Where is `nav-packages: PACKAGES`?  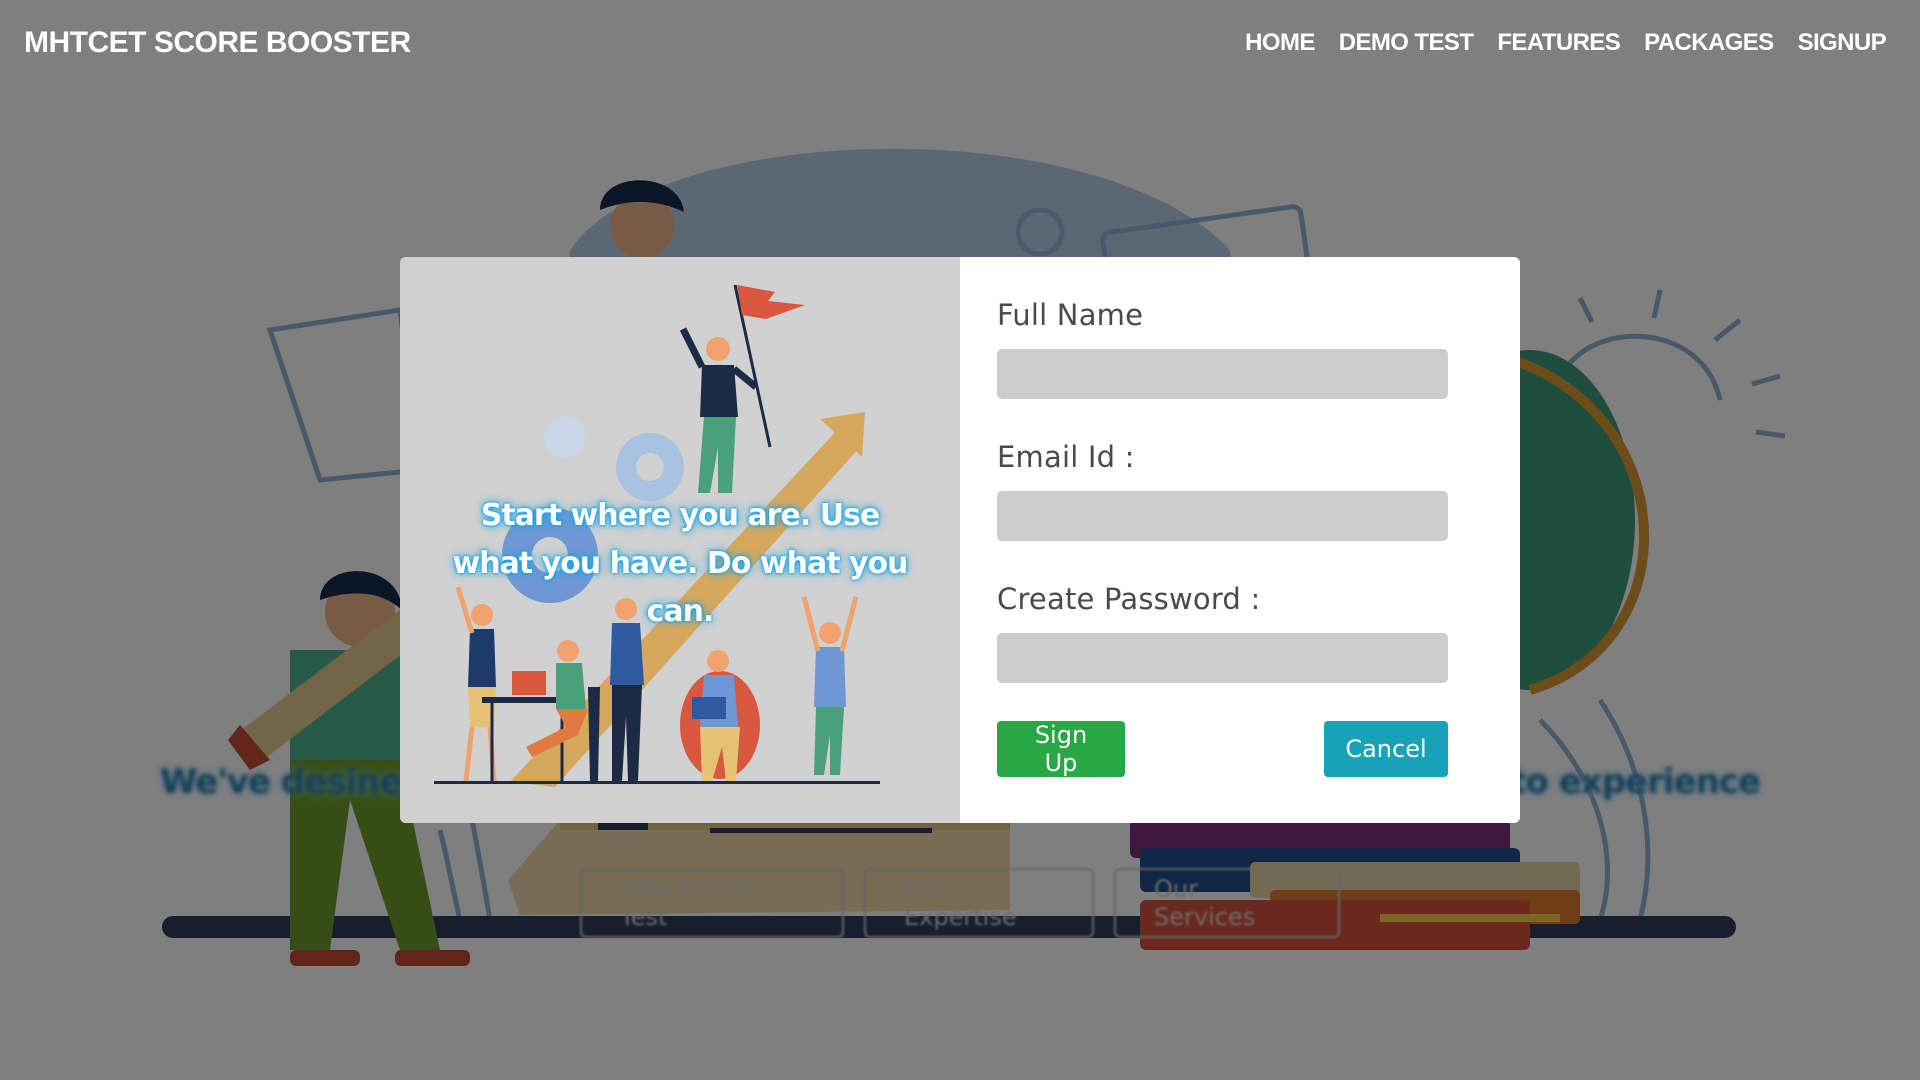 nav-packages: PACKAGES is located at coordinates (1709, 43).